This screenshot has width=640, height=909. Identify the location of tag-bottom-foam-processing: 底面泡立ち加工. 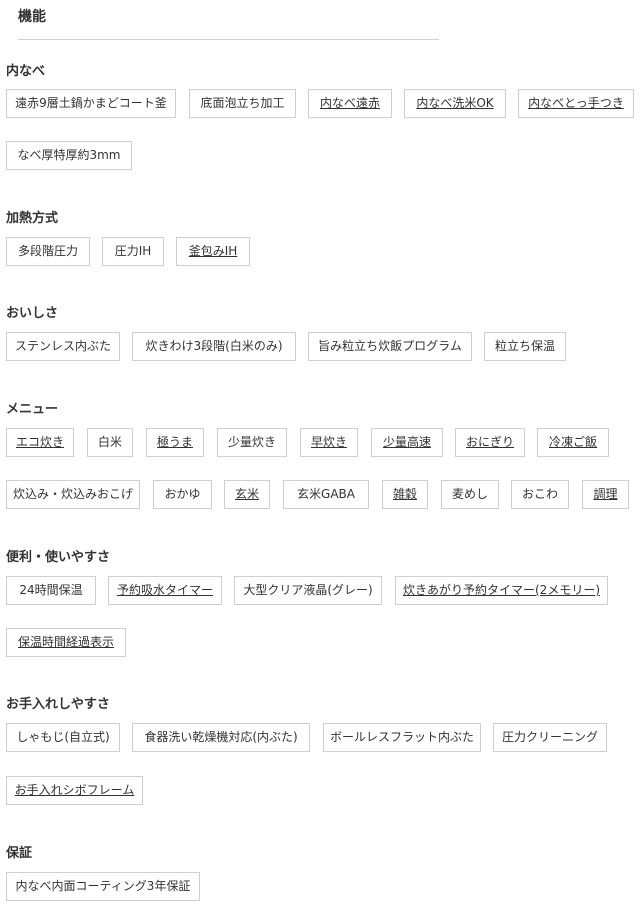
(242, 103).